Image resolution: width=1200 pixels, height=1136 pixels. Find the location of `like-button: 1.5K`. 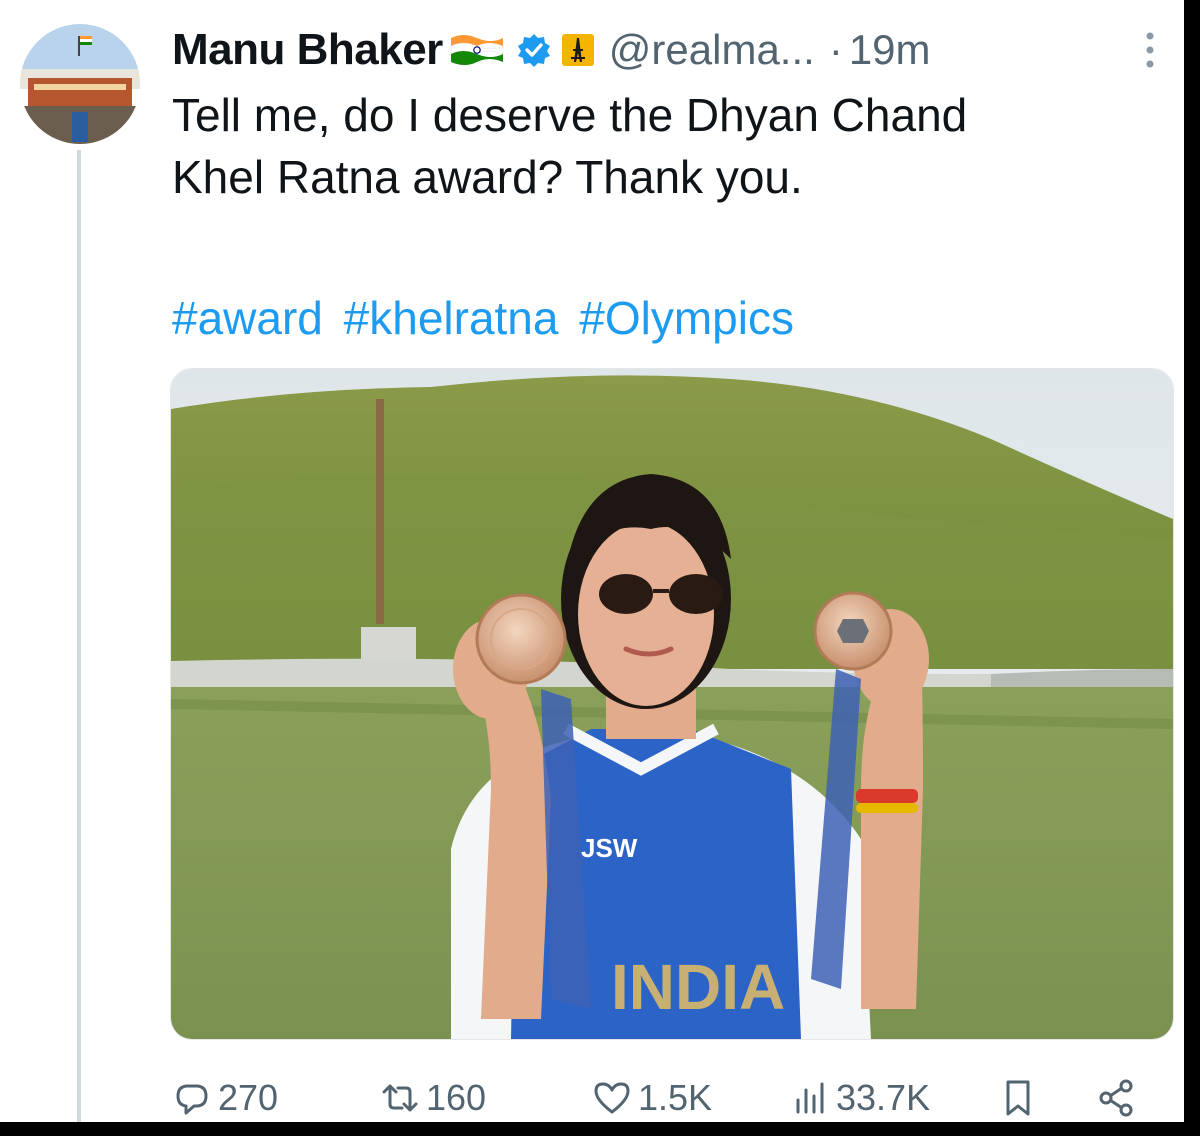

like-button: 1.5K is located at coordinates (652, 1096).